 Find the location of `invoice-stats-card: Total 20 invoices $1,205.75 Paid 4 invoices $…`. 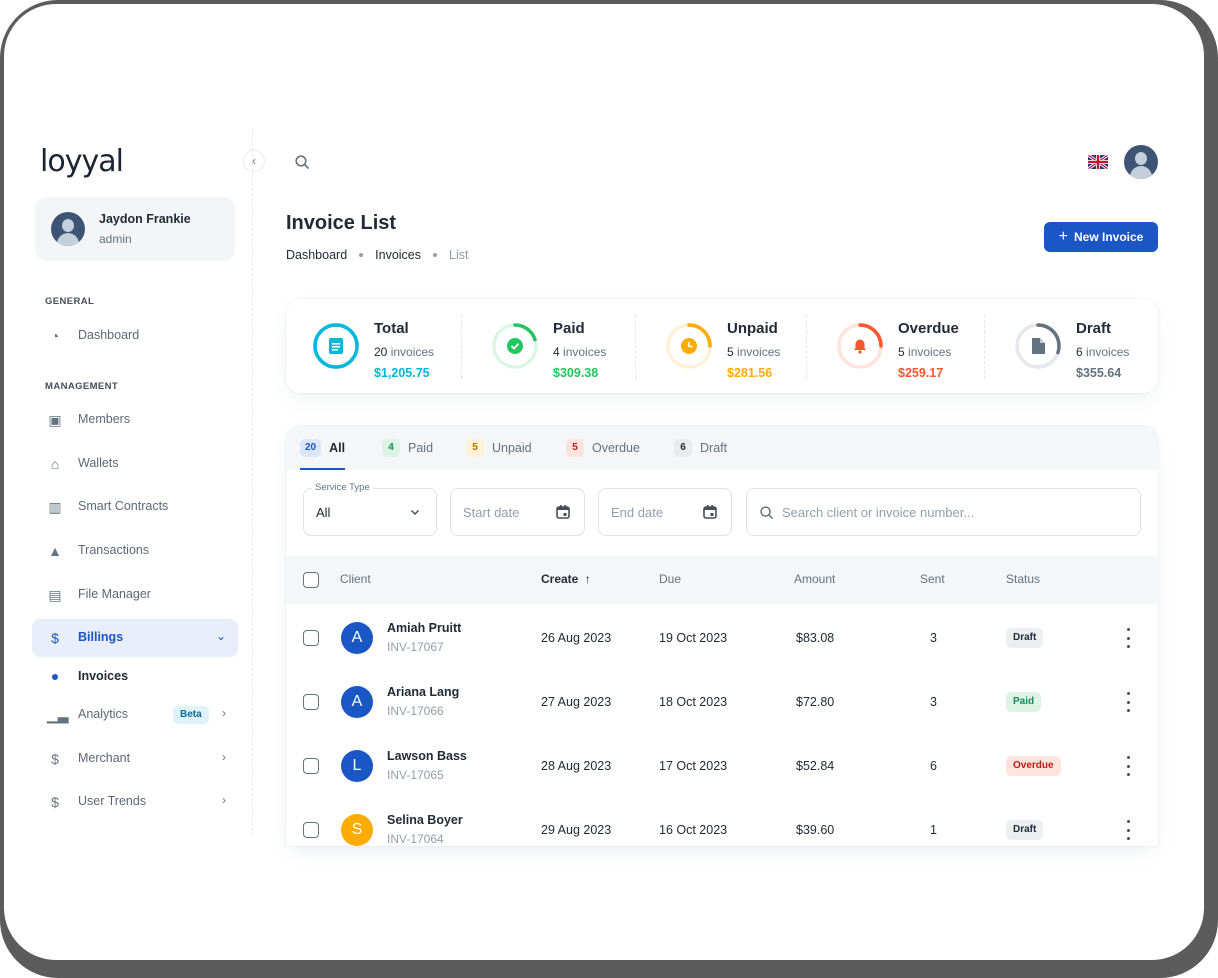

invoice-stats-card: Total 20 invoices $1,205.75 Paid 4 invoices $… is located at coordinates (722, 346).